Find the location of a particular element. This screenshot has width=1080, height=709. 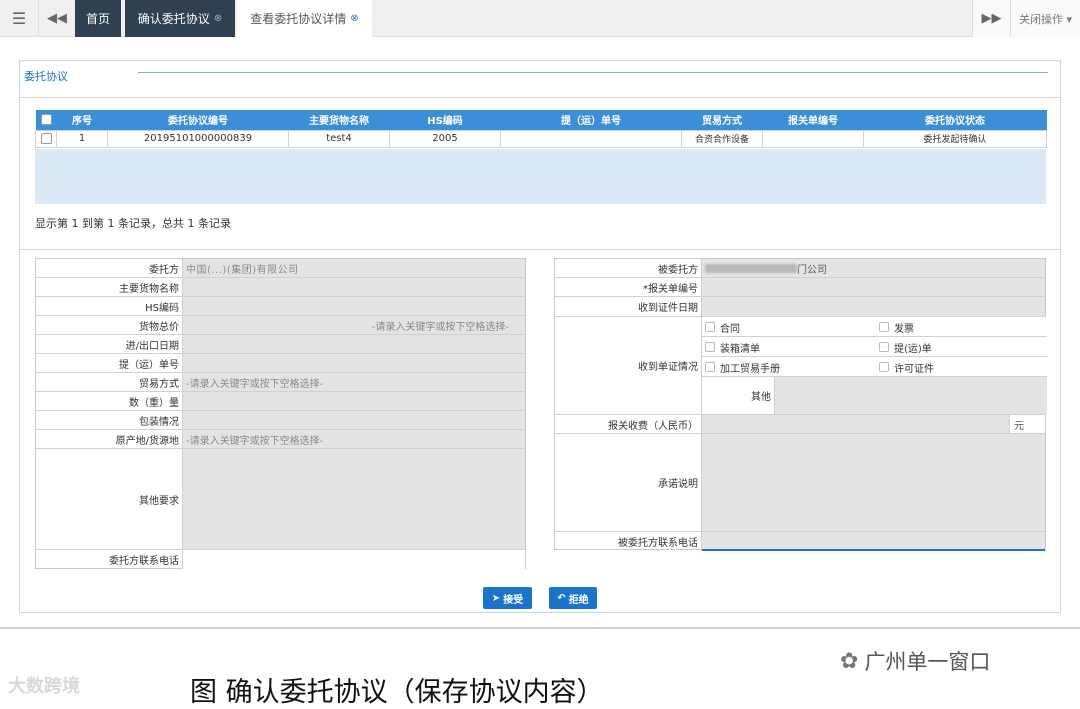

declaration-no-field is located at coordinates (873, 287).